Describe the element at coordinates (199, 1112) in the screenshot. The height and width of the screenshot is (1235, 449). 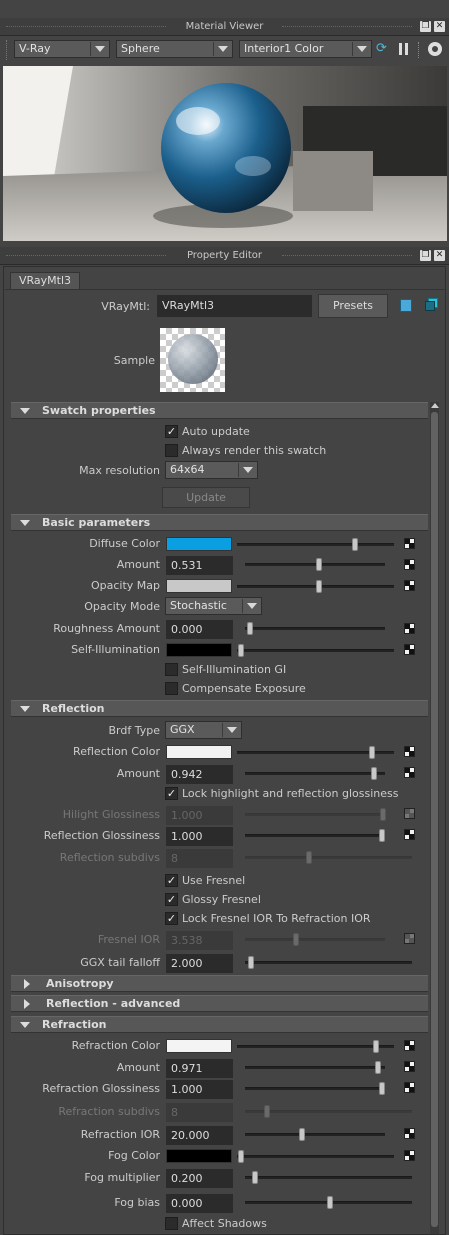
I see `refraction-subdivs-field: 8` at that location.